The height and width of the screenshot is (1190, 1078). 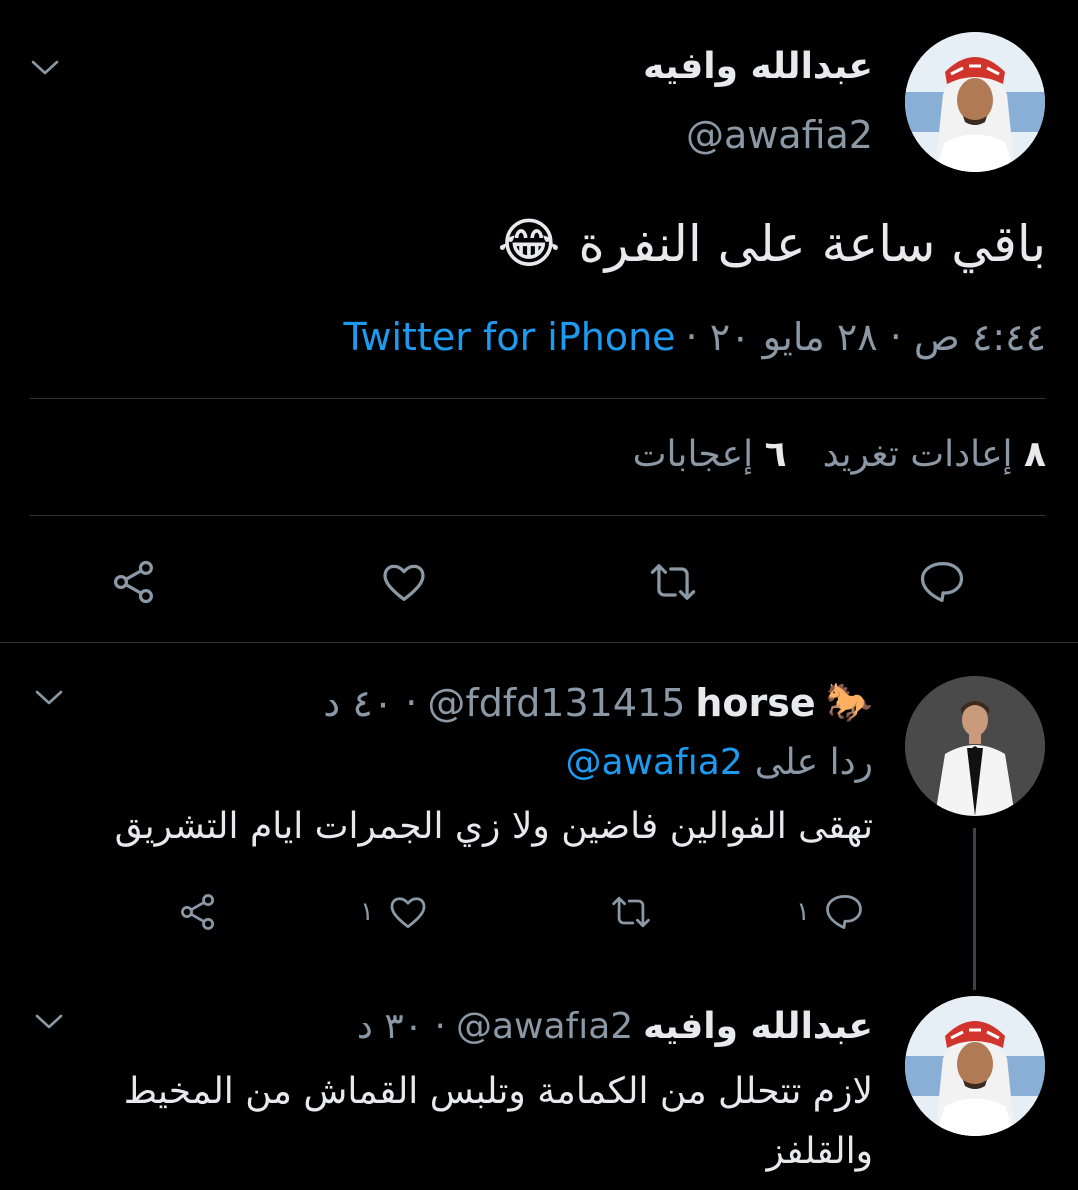 I want to click on reply-display-name: horse, so click(x=755, y=703).